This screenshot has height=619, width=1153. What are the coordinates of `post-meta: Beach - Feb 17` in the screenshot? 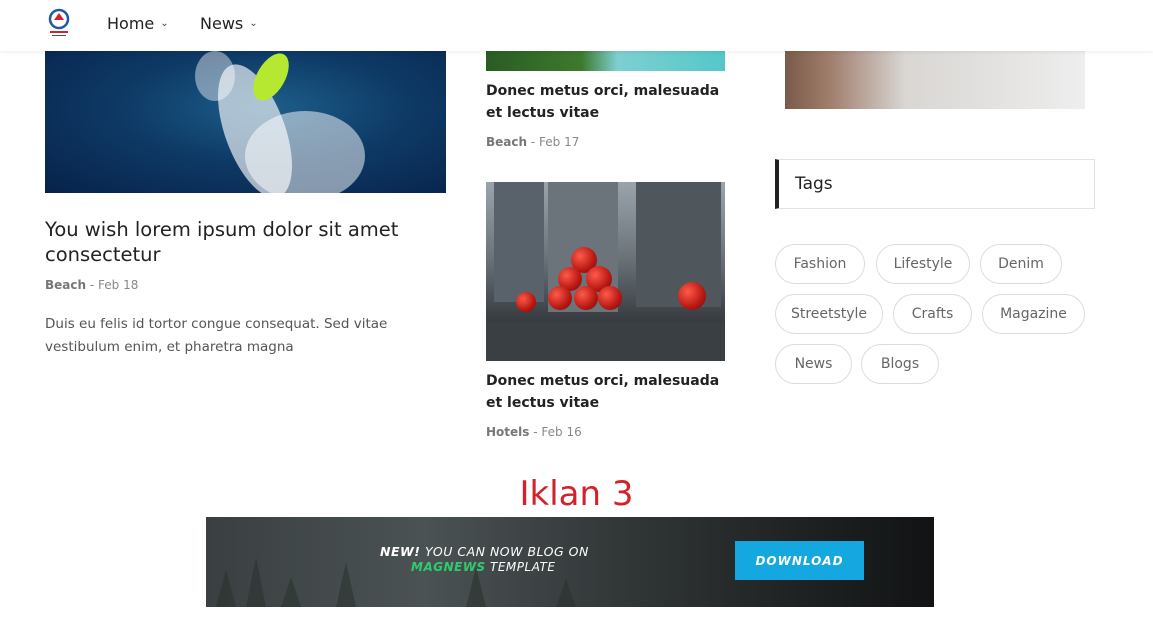 It's located at (533, 142).